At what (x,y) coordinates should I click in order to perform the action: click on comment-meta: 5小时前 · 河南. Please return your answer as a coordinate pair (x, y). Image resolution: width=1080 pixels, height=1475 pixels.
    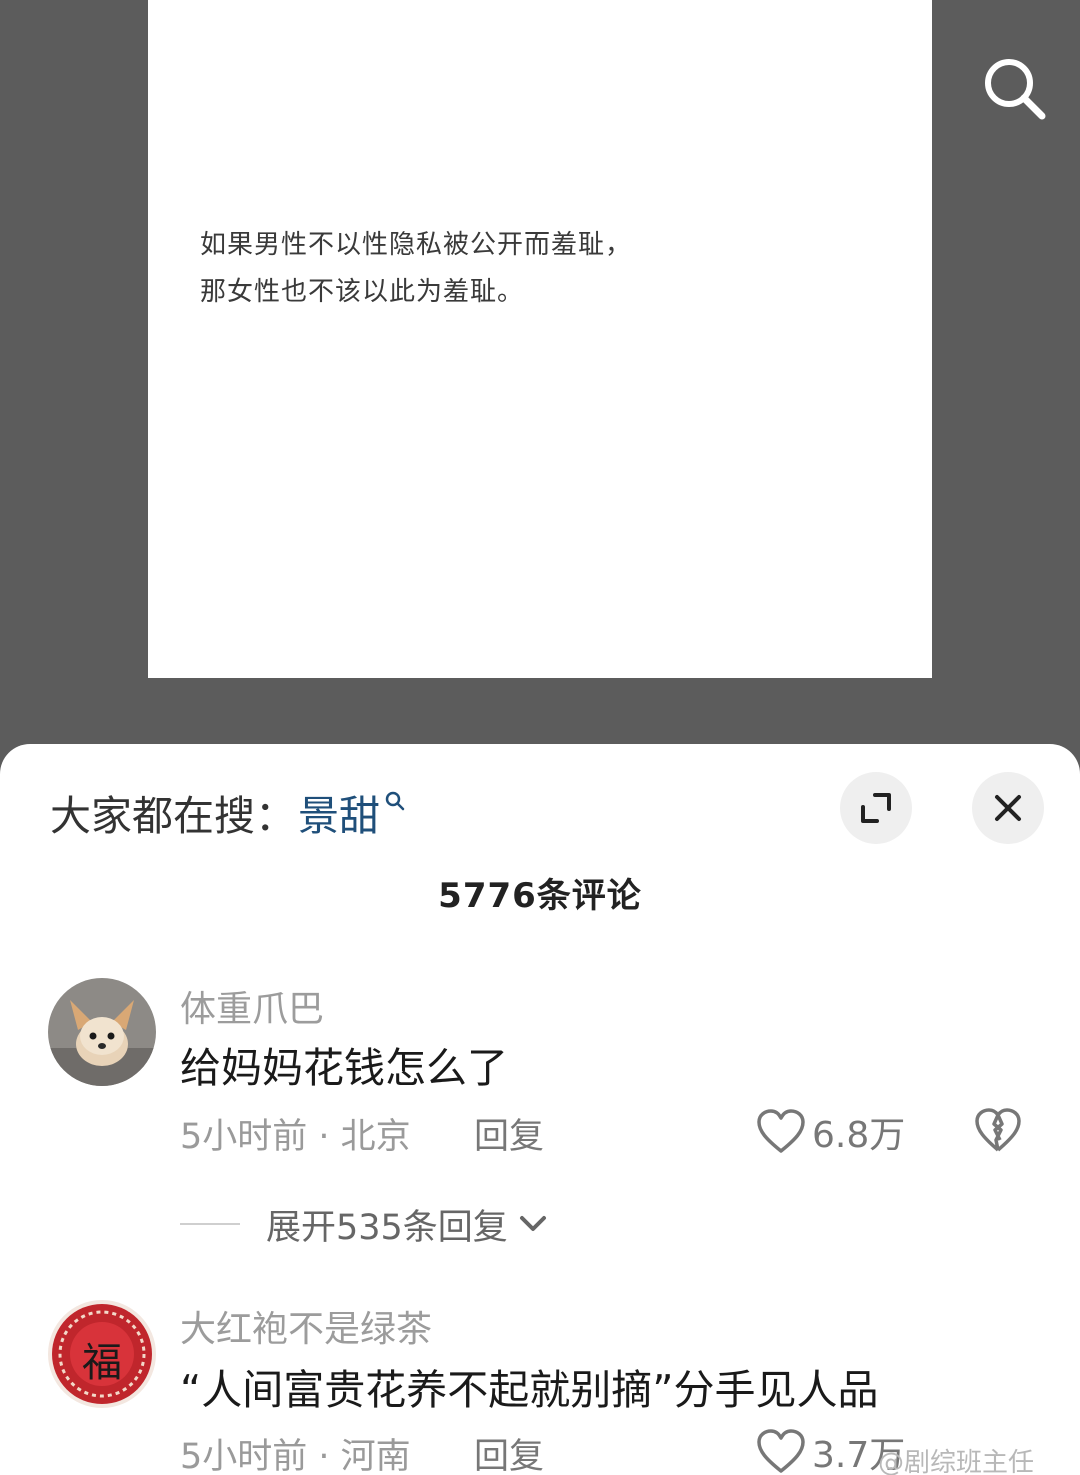
    Looking at the image, I should click on (295, 1456).